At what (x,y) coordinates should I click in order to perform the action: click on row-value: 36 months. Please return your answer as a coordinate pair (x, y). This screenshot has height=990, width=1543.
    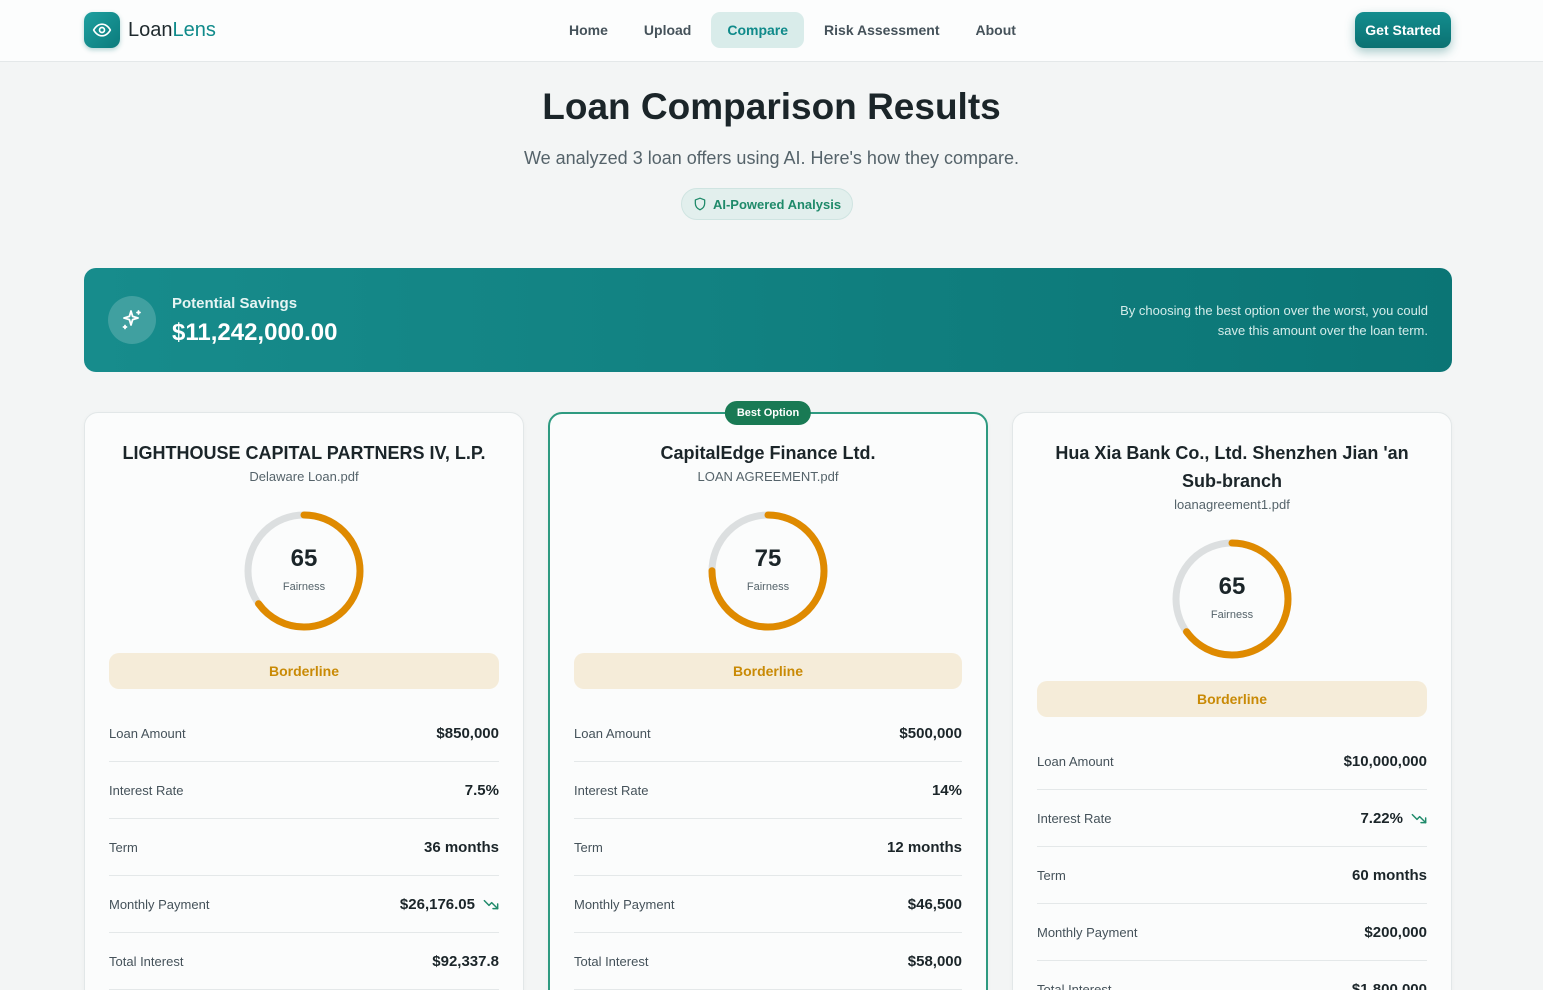
    Looking at the image, I should click on (461, 847).